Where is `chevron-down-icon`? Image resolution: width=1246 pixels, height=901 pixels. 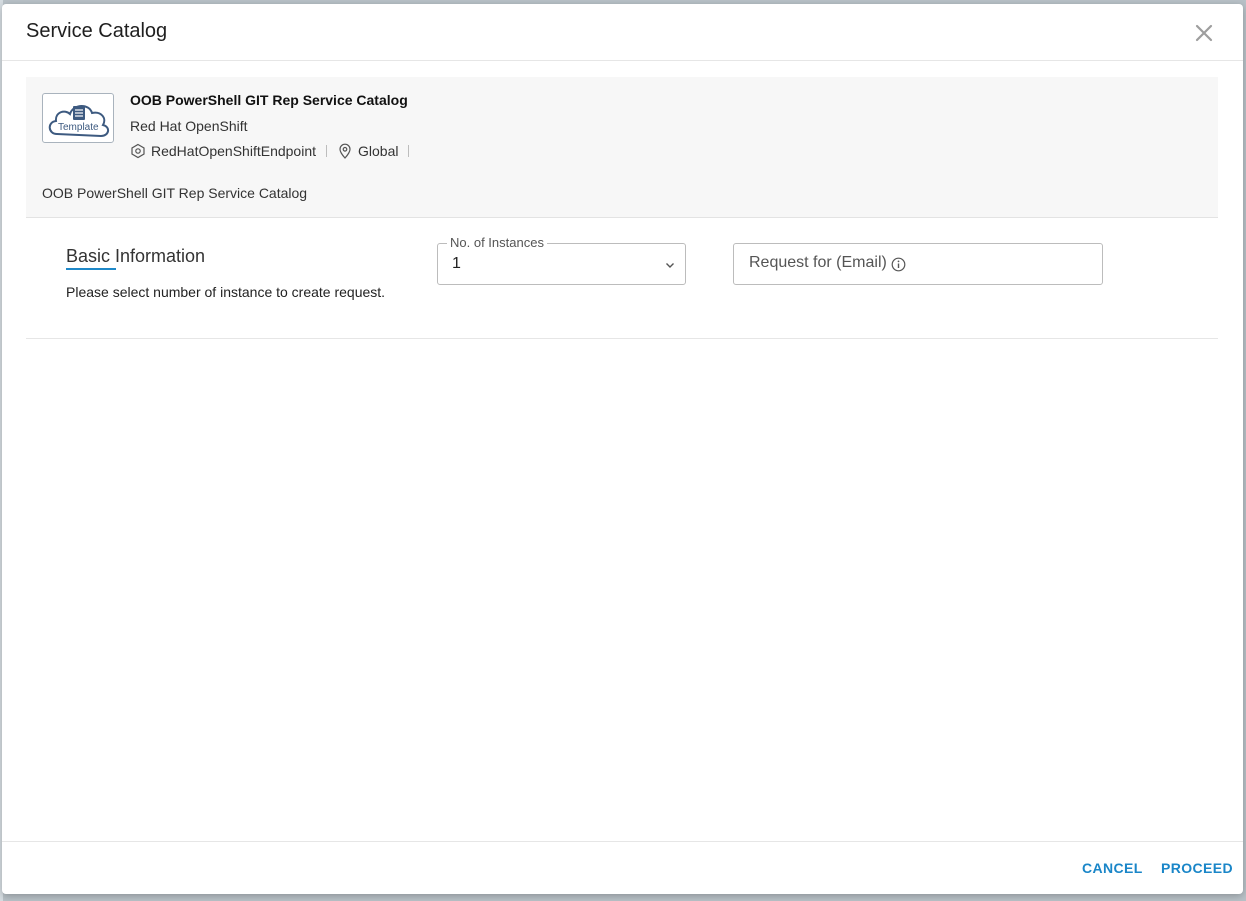 chevron-down-icon is located at coordinates (670, 264).